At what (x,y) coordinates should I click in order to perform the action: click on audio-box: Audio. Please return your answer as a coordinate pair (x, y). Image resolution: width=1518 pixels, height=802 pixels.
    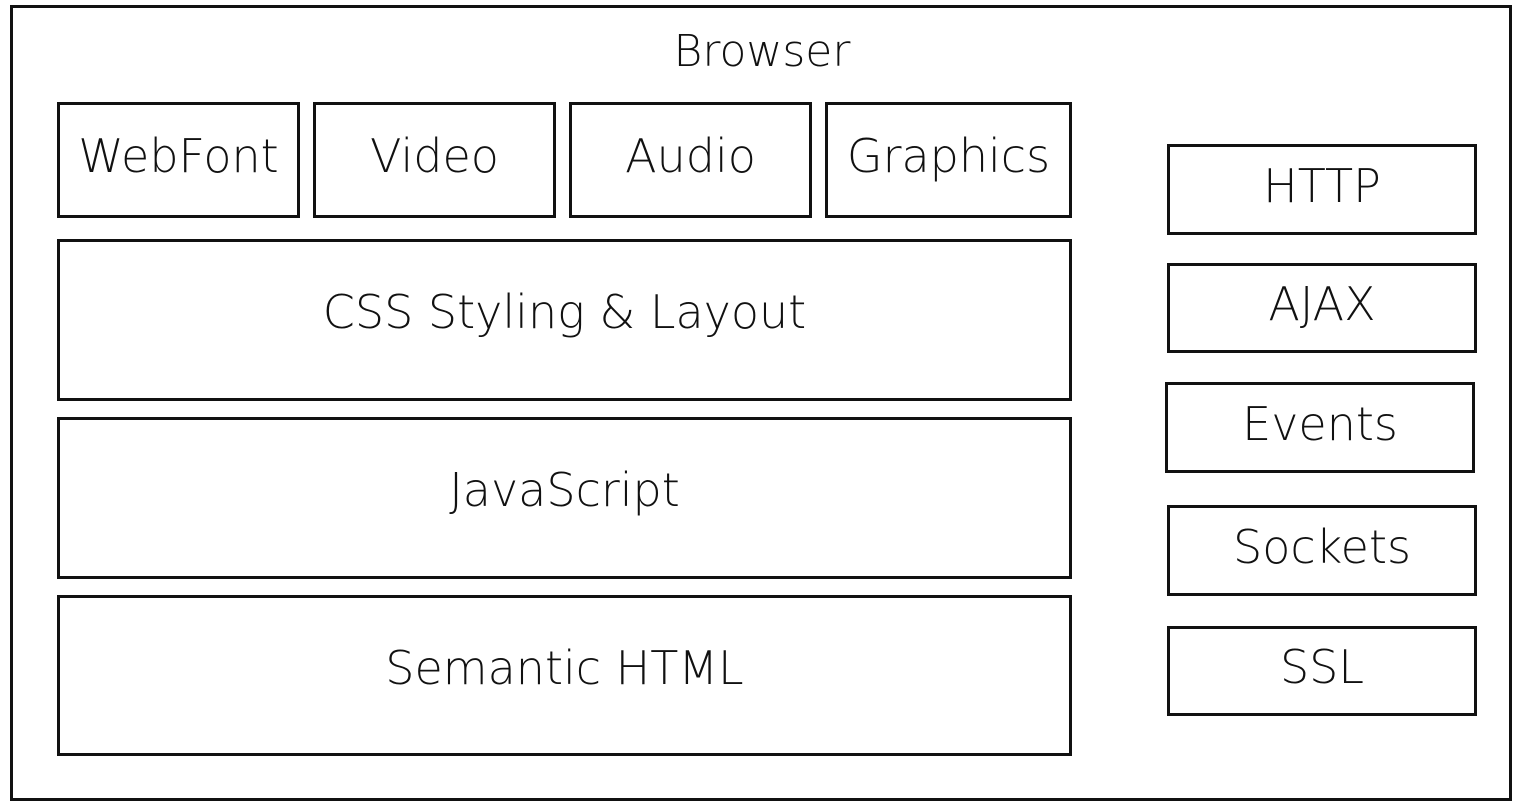
    Looking at the image, I should click on (690, 160).